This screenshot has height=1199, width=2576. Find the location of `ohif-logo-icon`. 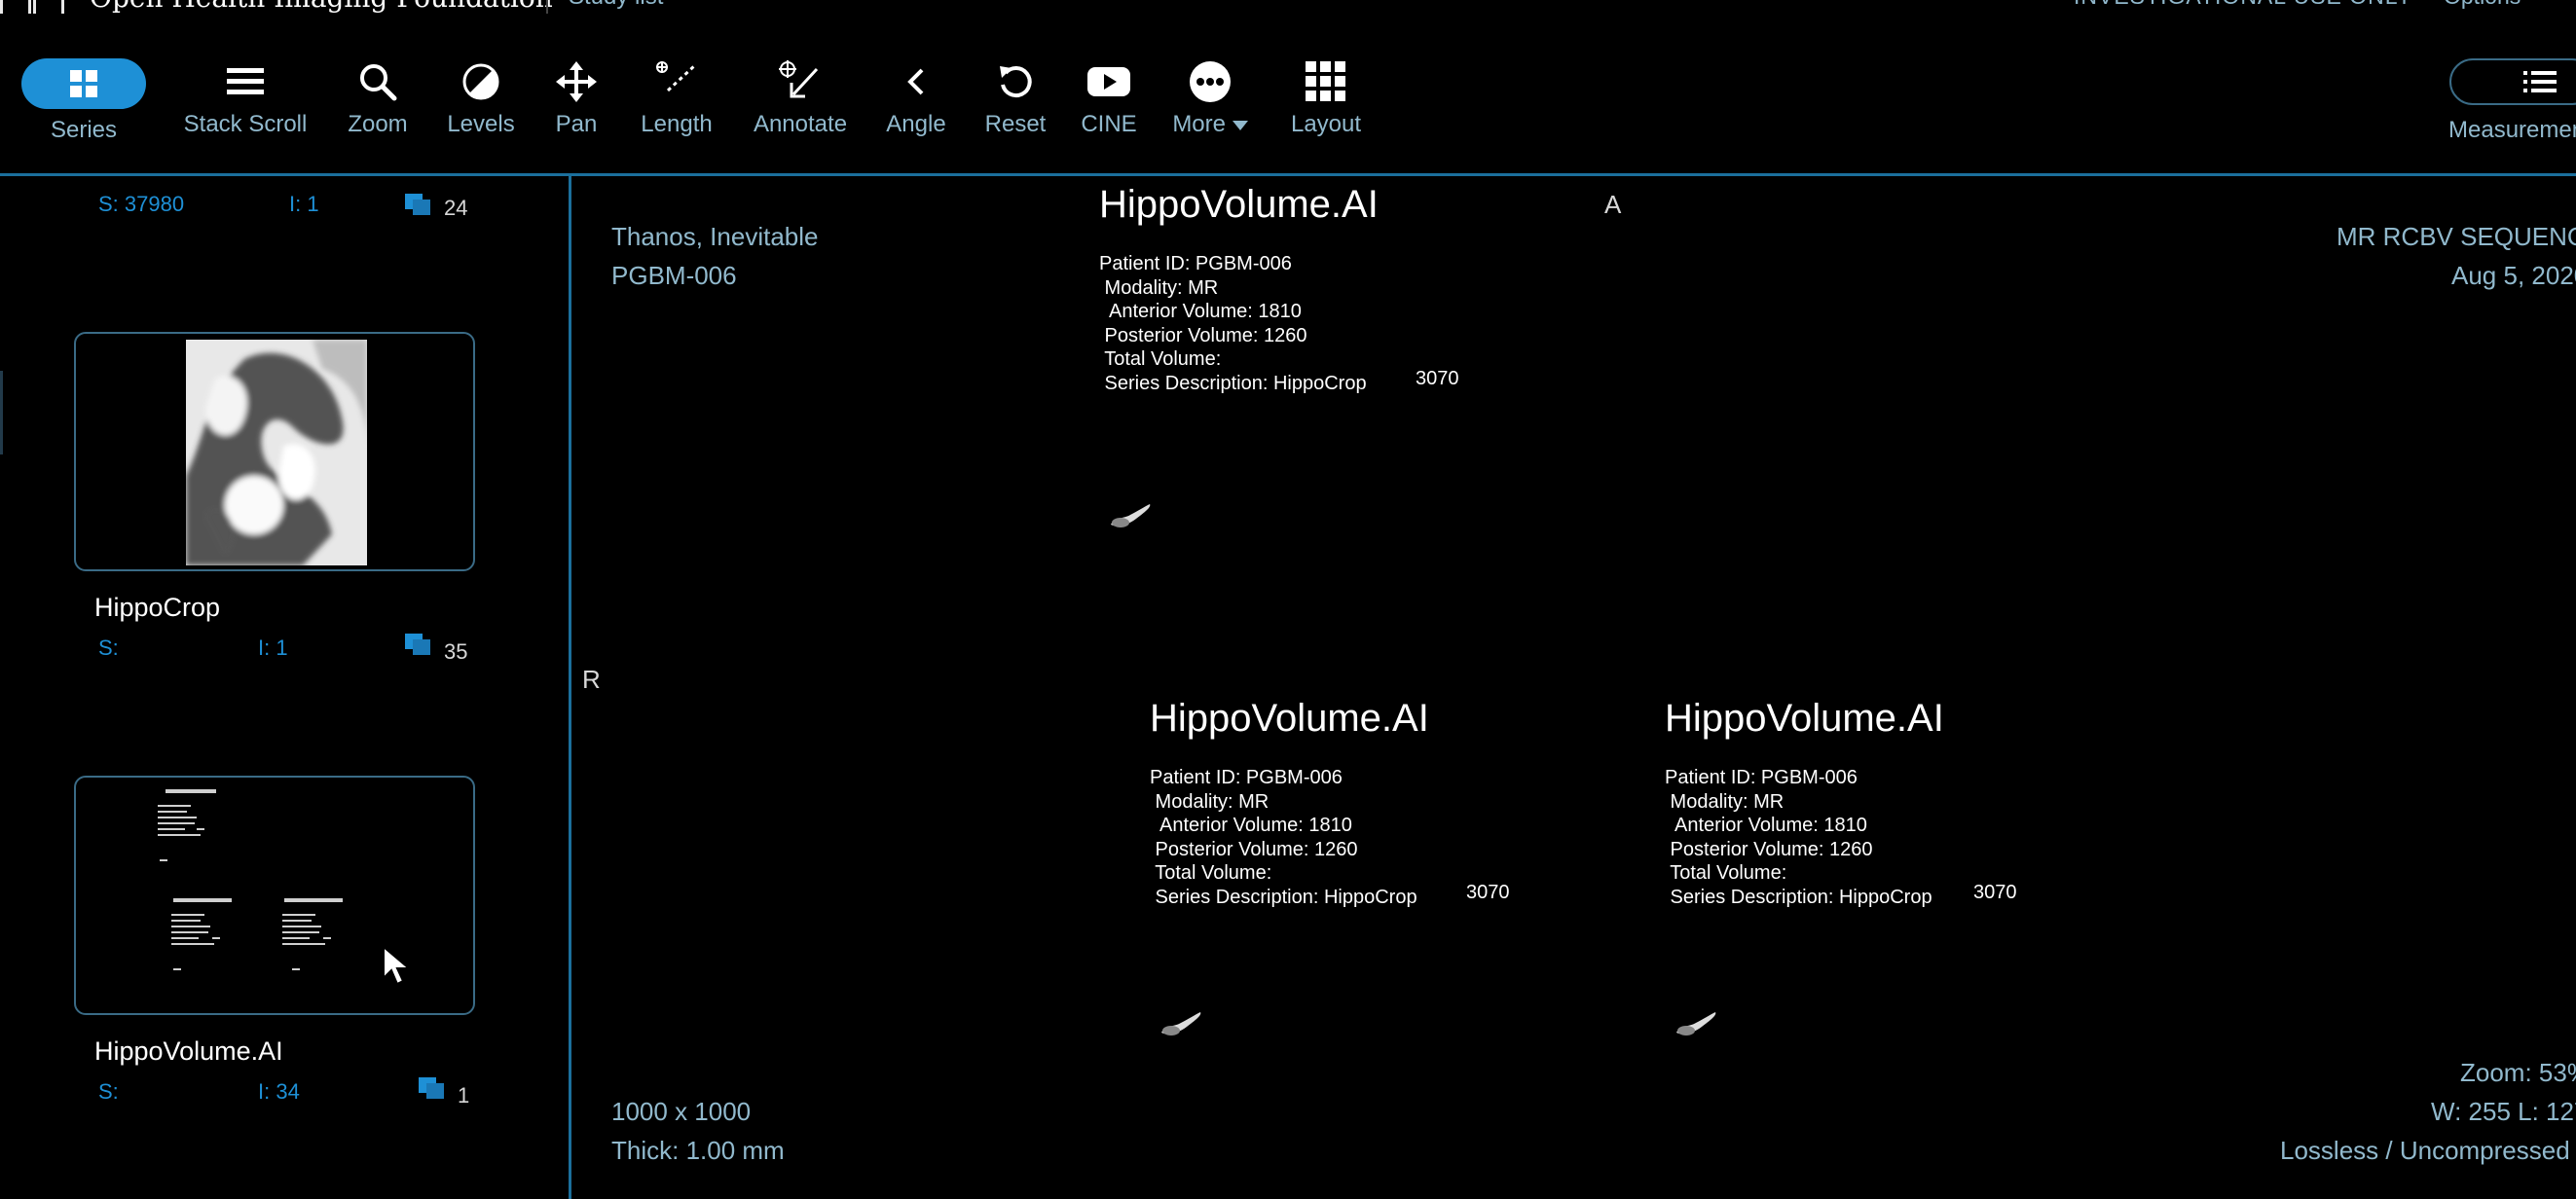

ohif-logo-icon is located at coordinates (32, 7).